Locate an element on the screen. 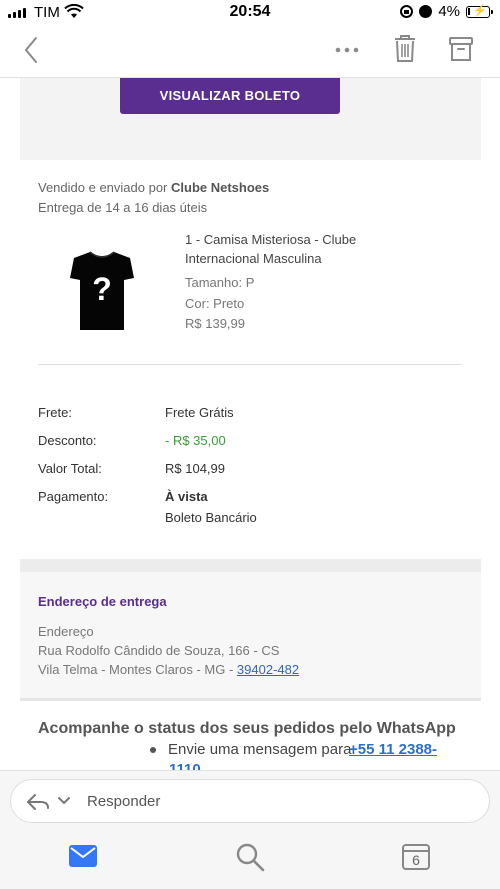 The image size is (500, 889). divider is located at coordinates (249, 364).